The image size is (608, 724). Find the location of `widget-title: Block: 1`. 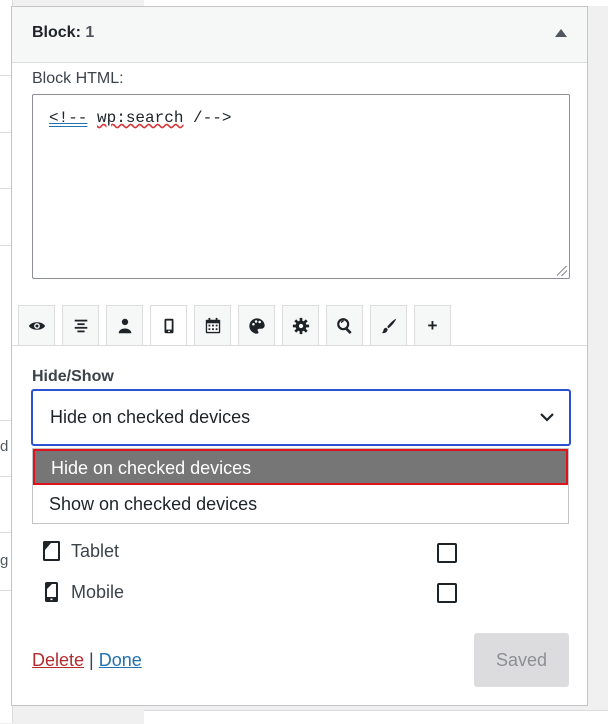

widget-title: Block: 1 is located at coordinates (63, 33).